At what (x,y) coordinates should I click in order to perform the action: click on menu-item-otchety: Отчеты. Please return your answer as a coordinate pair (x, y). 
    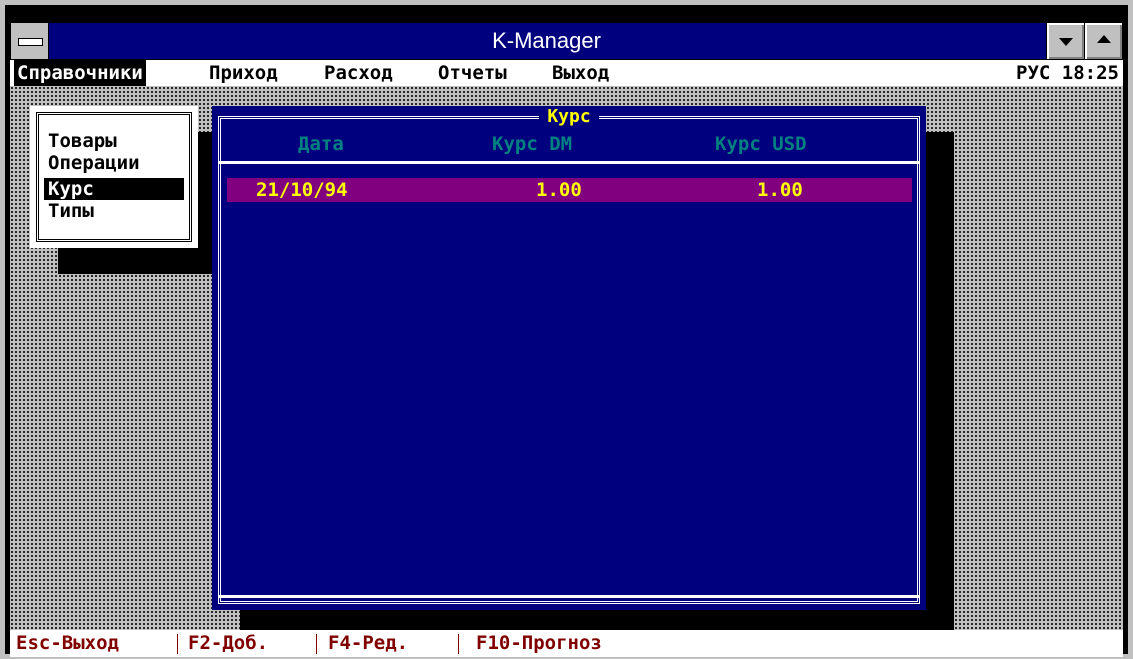
    Looking at the image, I should click on (472, 73).